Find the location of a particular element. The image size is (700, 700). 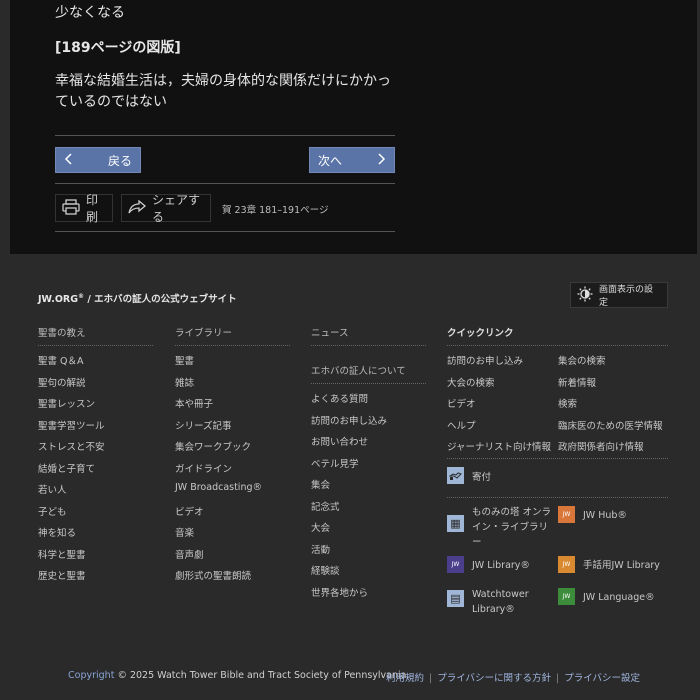

footer-link: 記念式 is located at coordinates (349, 510).